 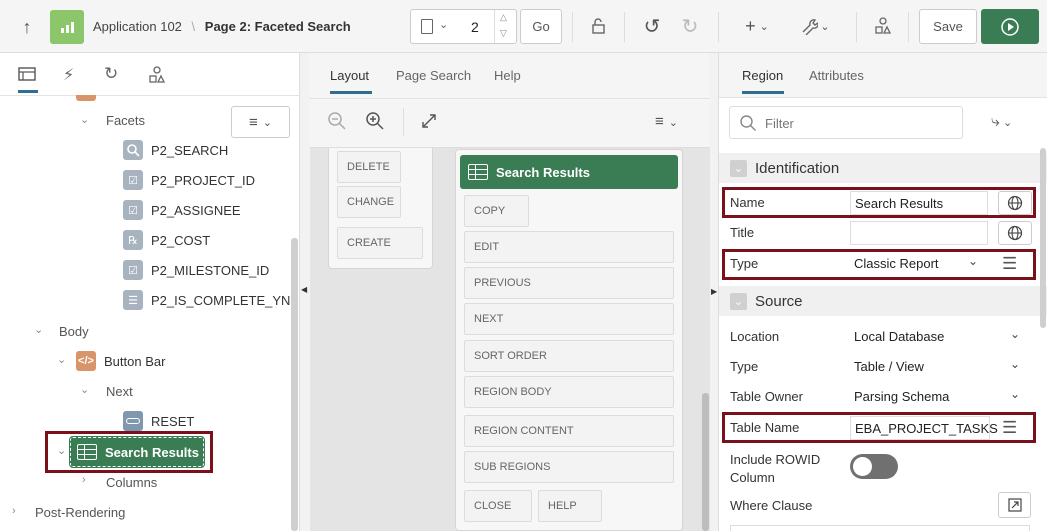 What do you see at coordinates (757, 26) in the screenshot?
I see `add-menu-icon: + ⌄` at bounding box center [757, 26].